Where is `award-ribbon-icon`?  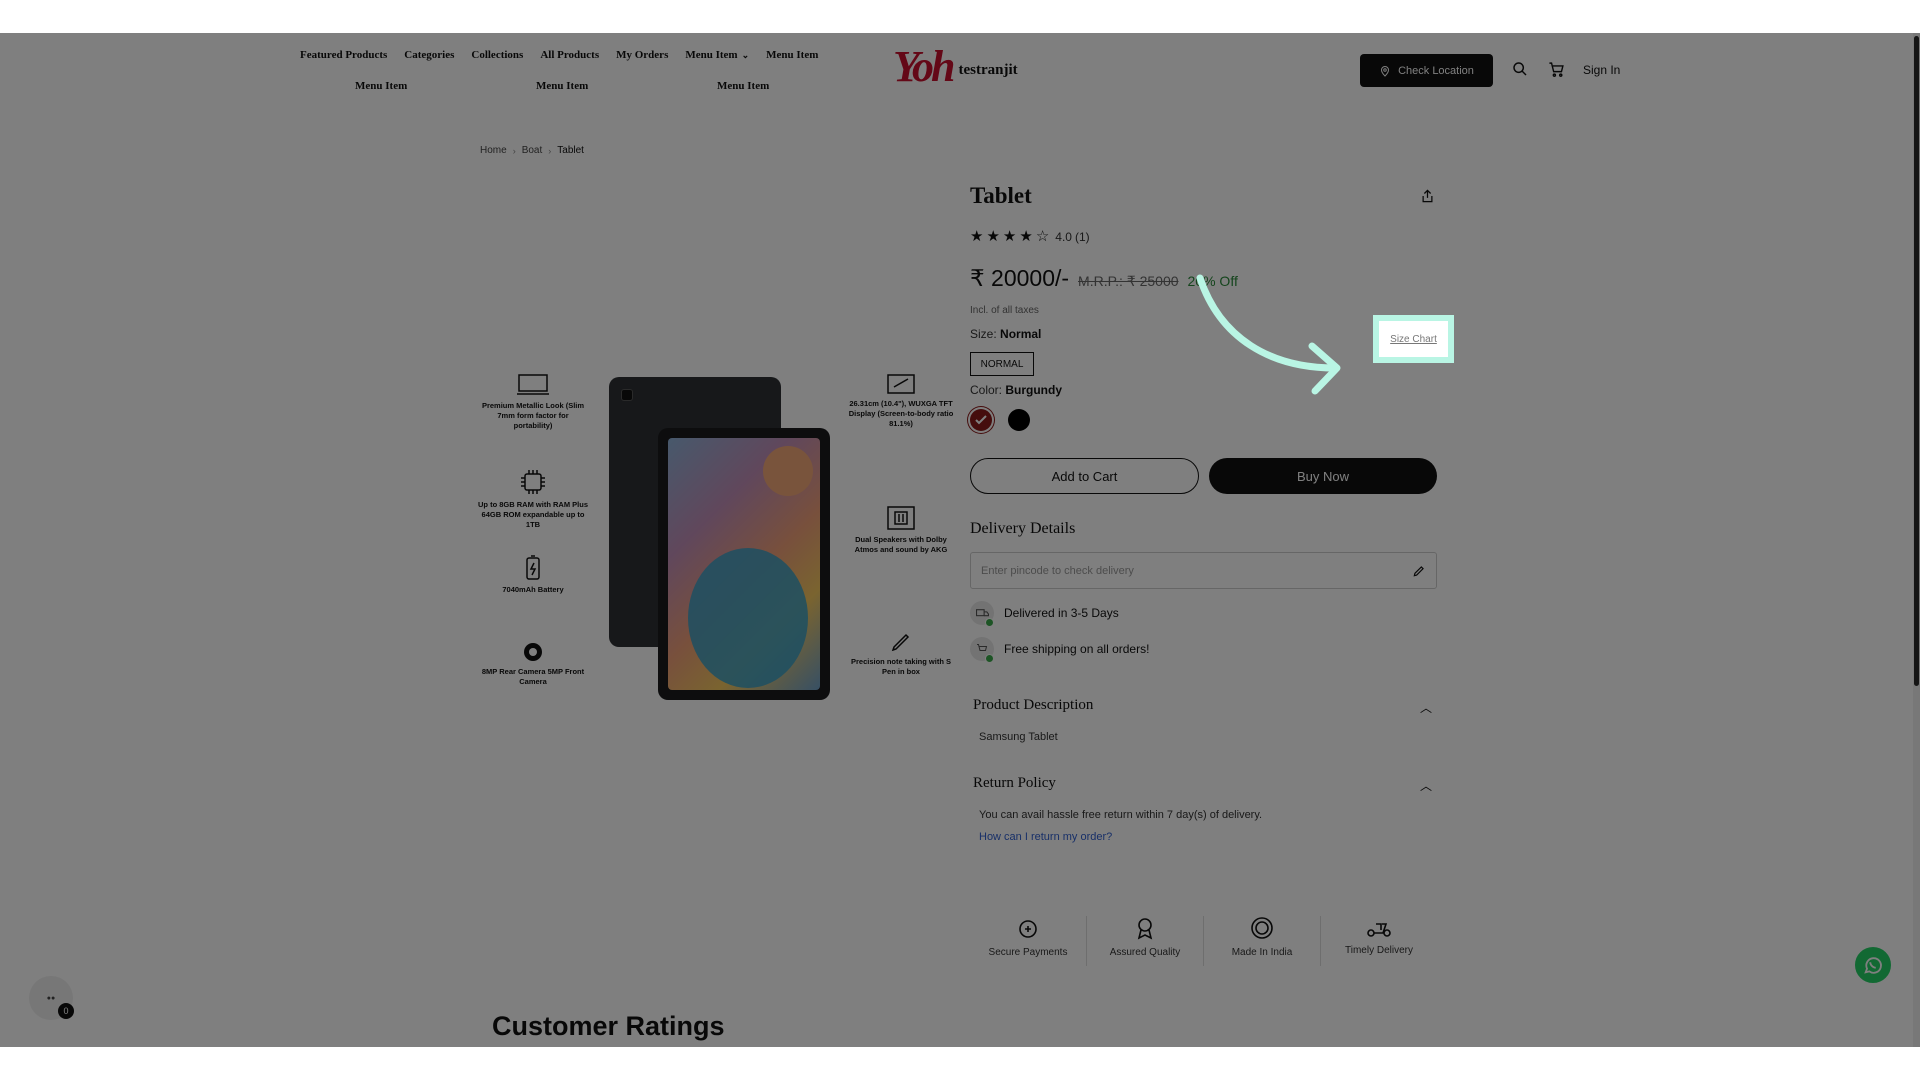 award-ribbon-icon is located at coordinates (1145, 929).